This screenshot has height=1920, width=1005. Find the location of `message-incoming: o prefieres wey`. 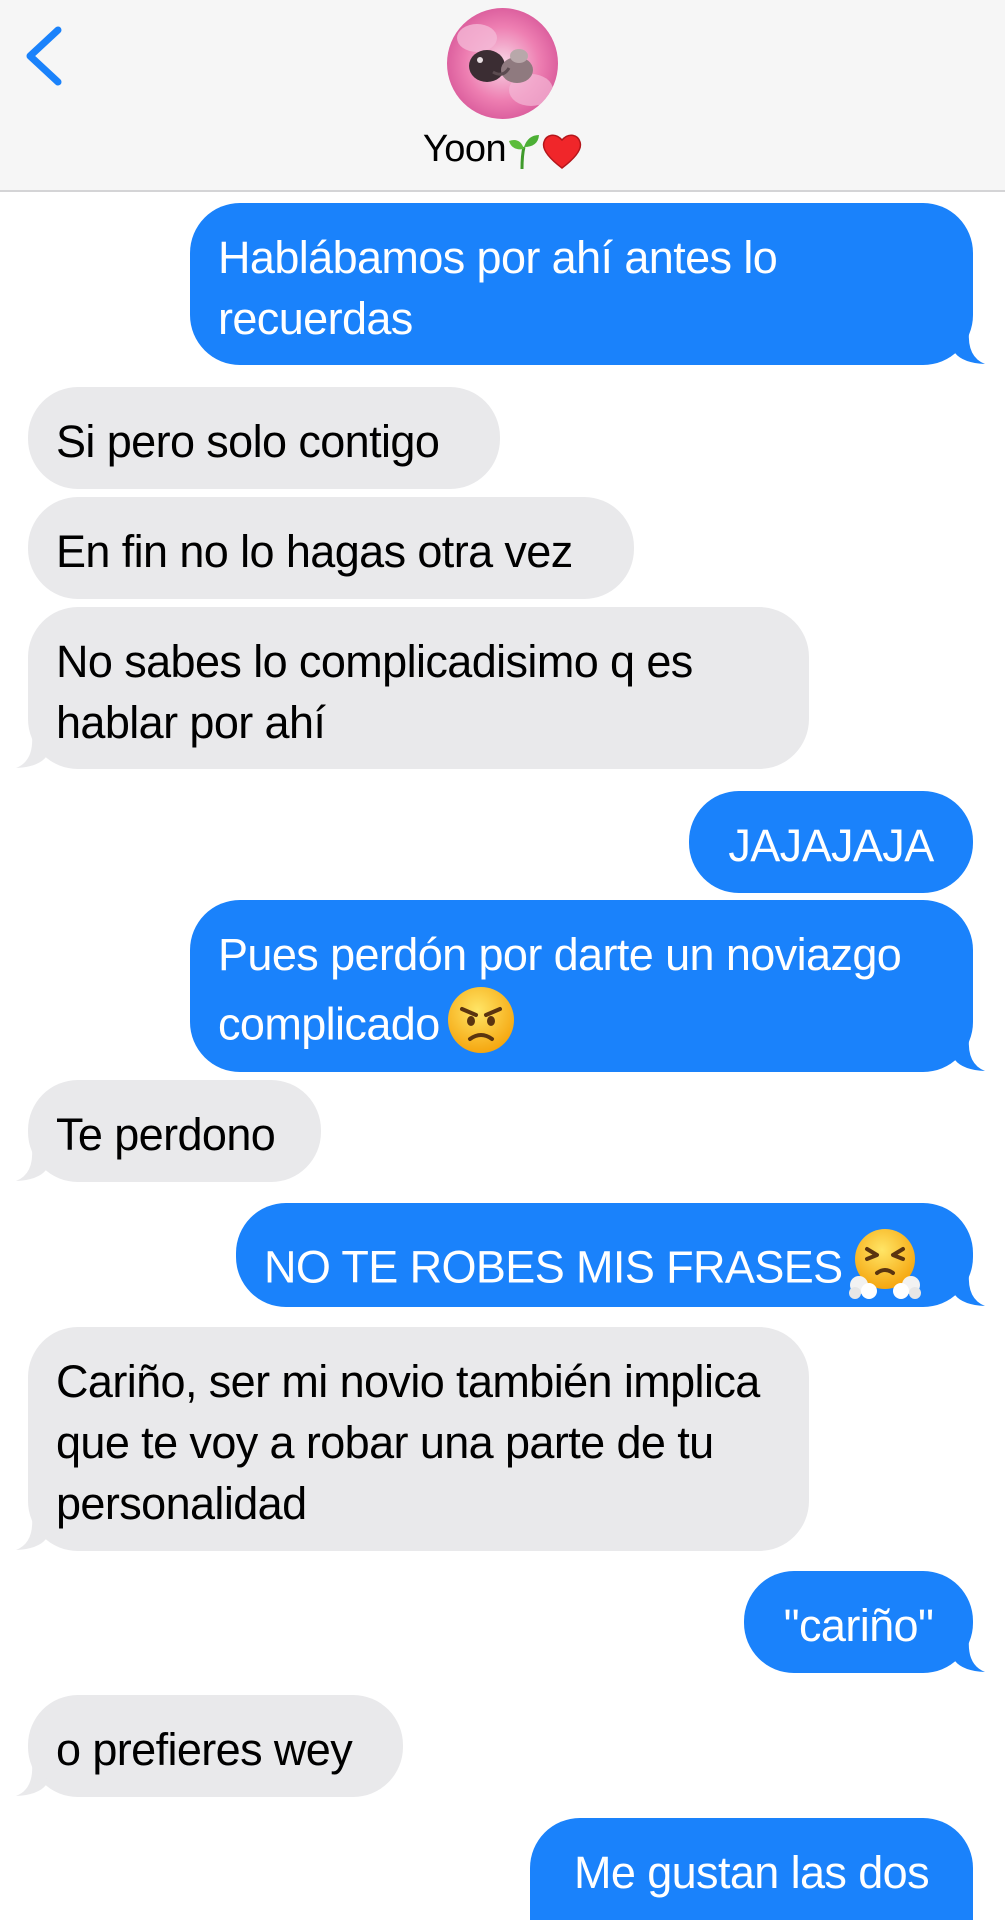

message-incoming: o prefieres wey is located at coordinates (209, 1746).